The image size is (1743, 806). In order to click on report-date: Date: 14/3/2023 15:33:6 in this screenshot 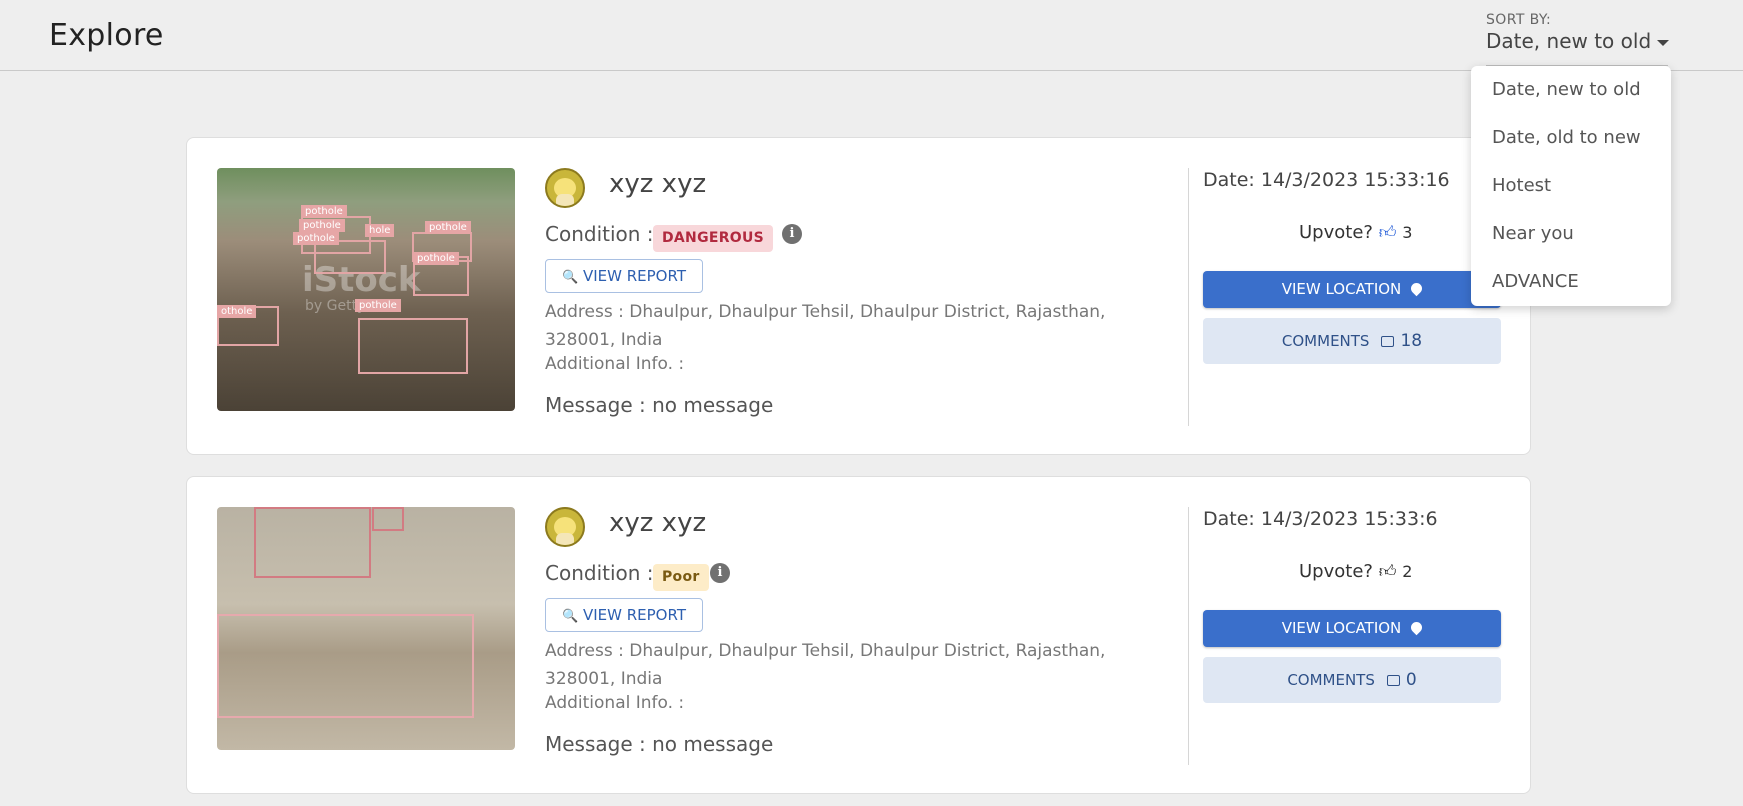, I will do `click(1320, 519)`.